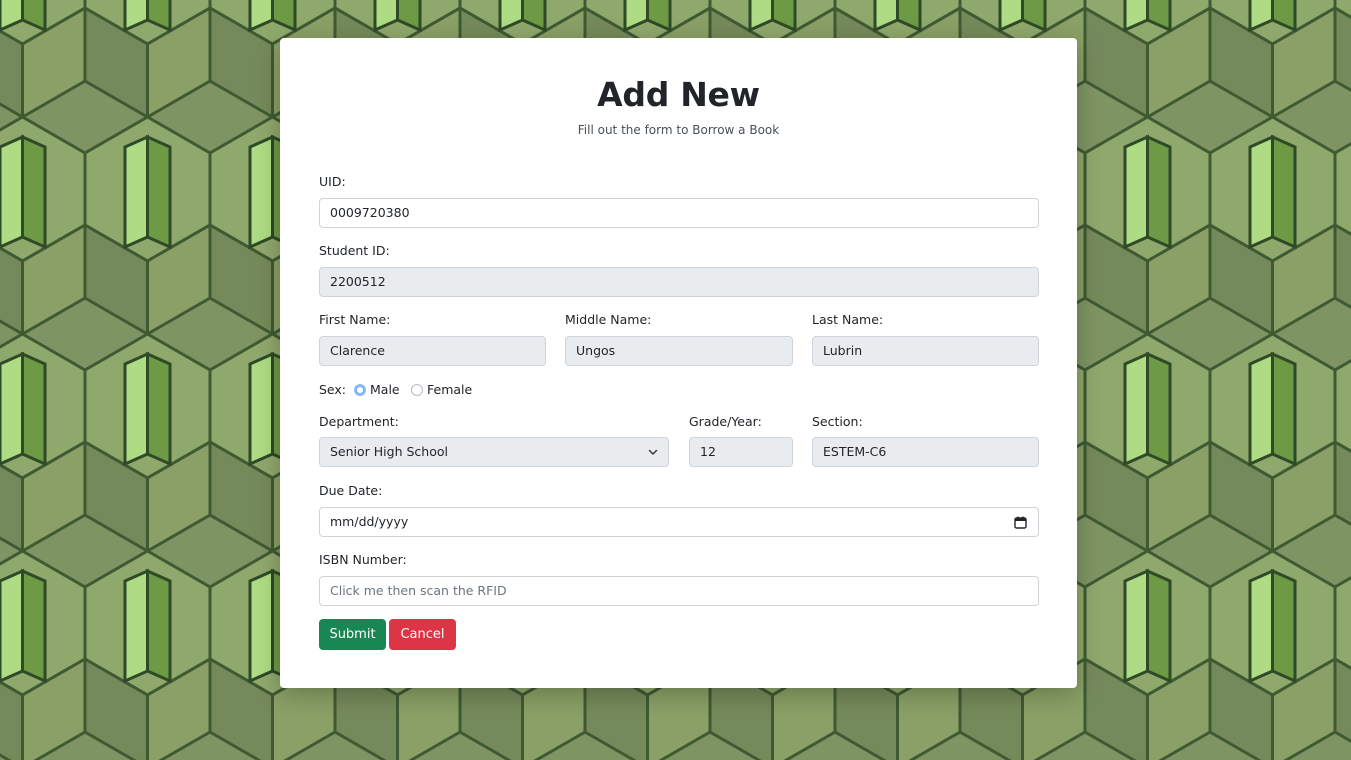  Describe the element at coordinates (363, 559) in the screenshot. I see `isbn-label: ISBN Number:` at that location.